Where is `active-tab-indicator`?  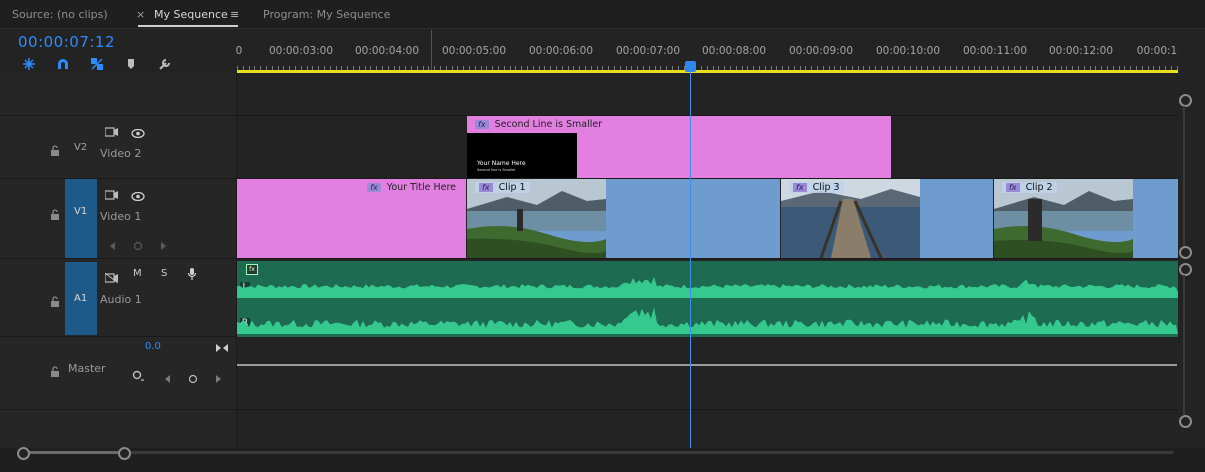 active-tab-indicator is located at coordinates (188, 26).